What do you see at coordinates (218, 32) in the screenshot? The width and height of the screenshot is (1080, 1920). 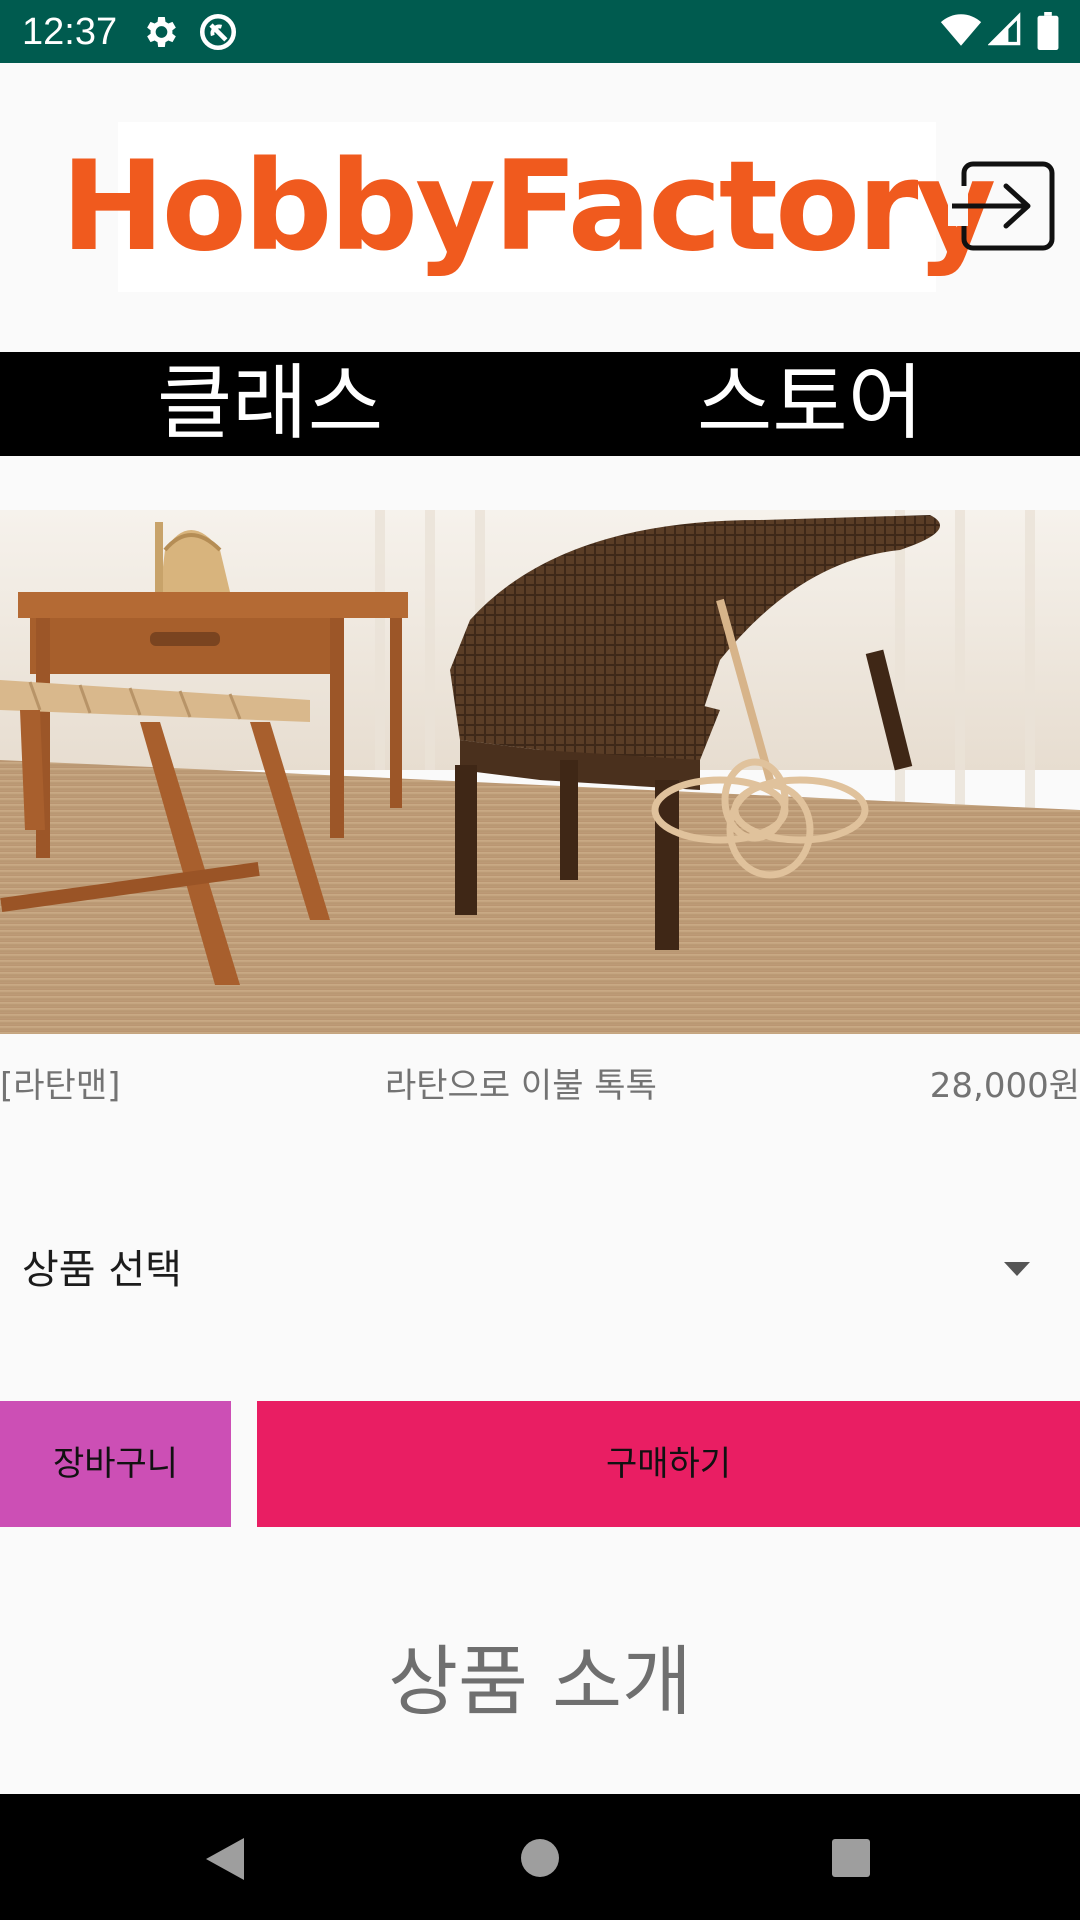 I see `sync-off-icon` at bounding box center [218, 32].